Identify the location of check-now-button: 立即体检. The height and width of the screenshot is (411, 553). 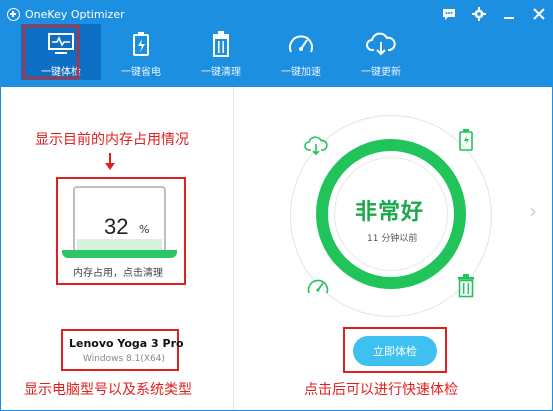
(395, 351).